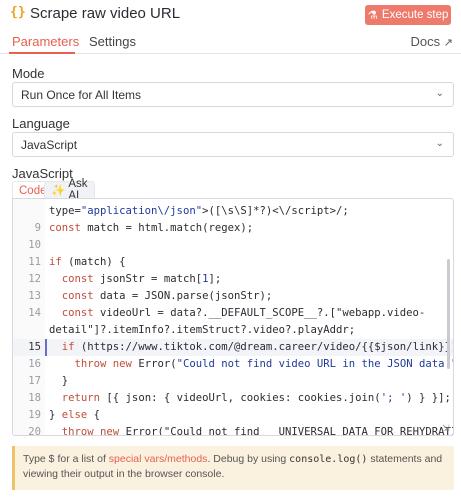 The width and height of the screenshot is (461, 500). I want to click on line-number: 17, so click(34, 381).